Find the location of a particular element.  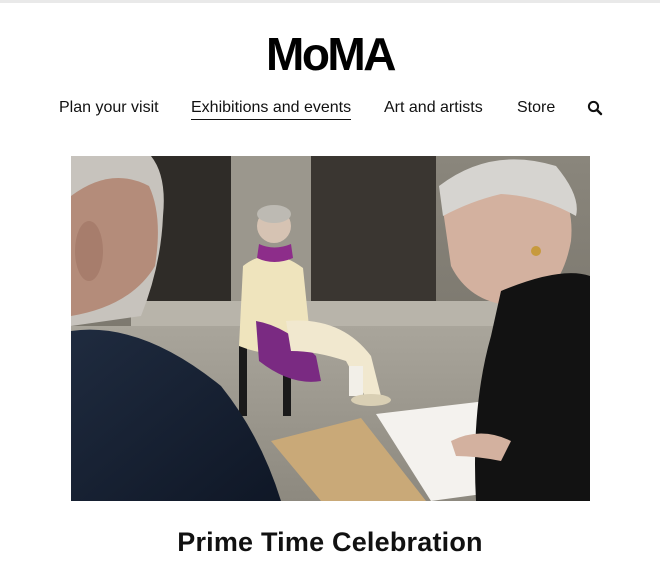

nav-item-store: Store is located at coordinates (536, 108).